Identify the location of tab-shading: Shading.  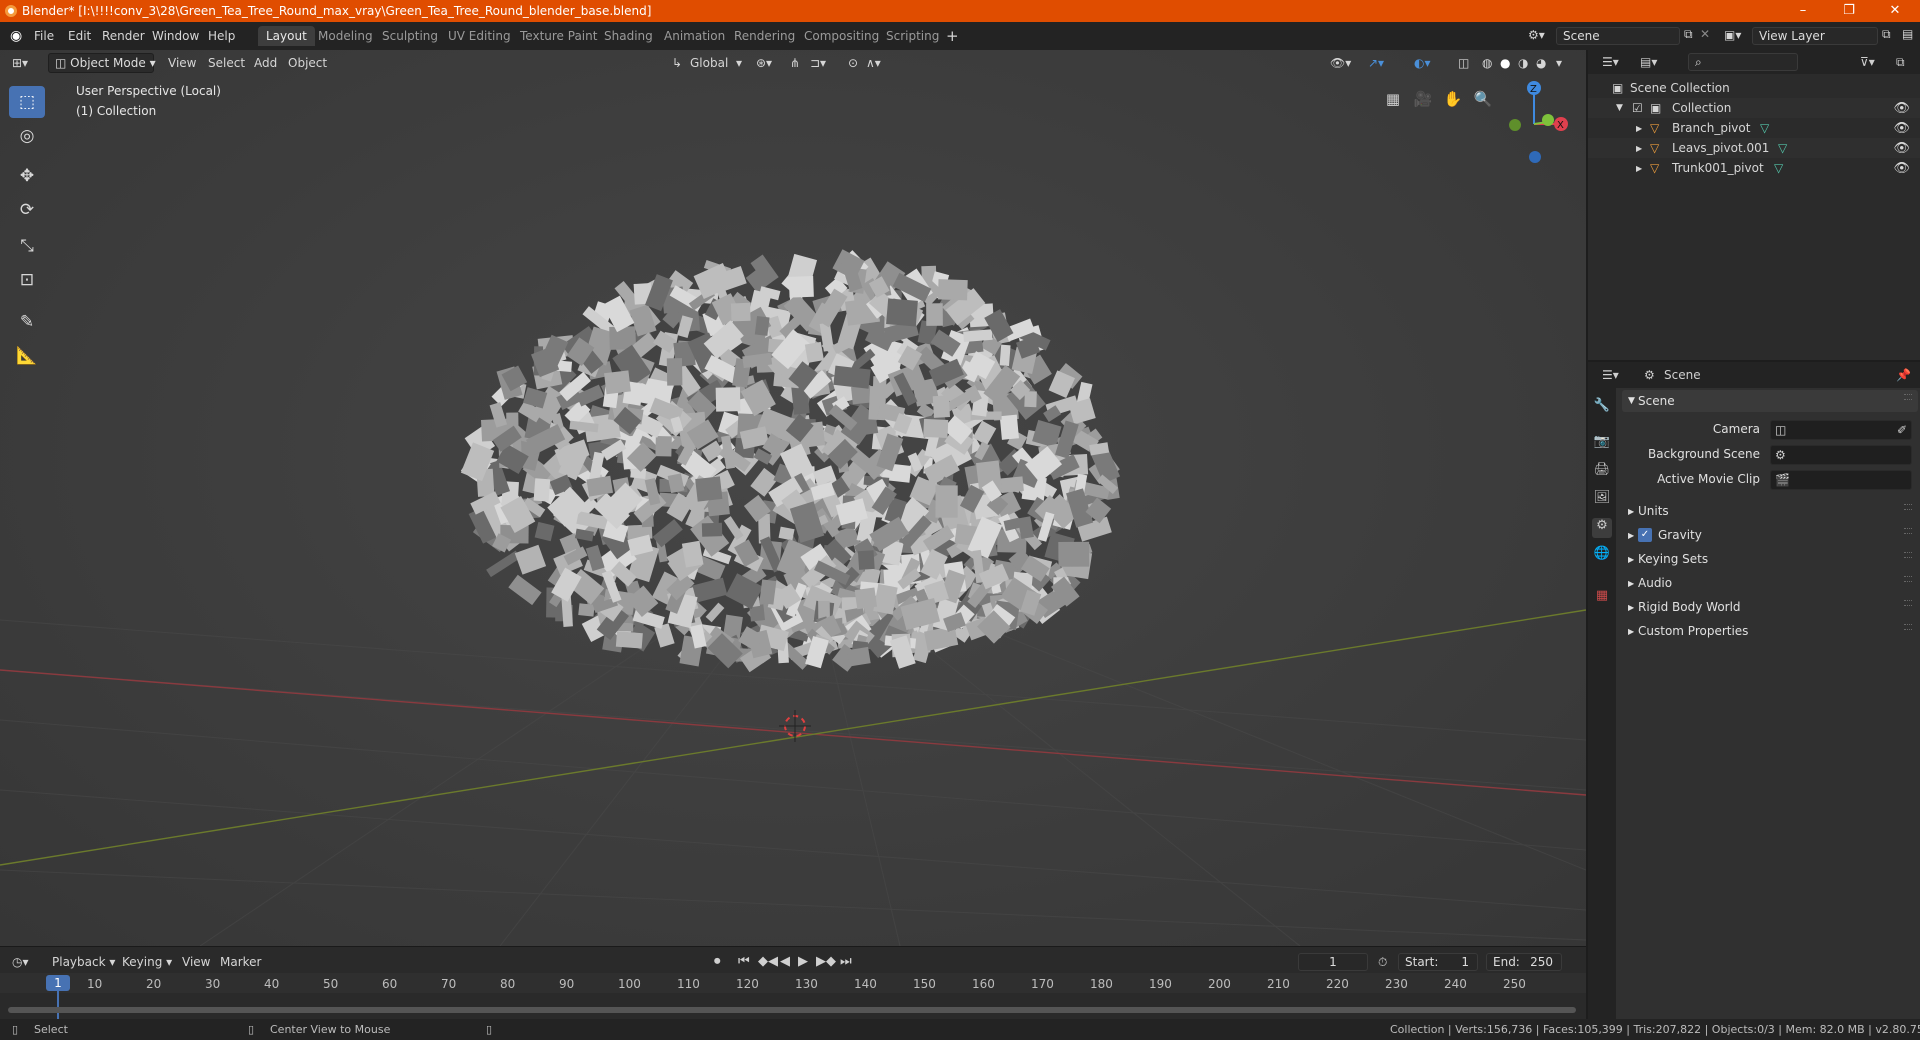
(628, 36).